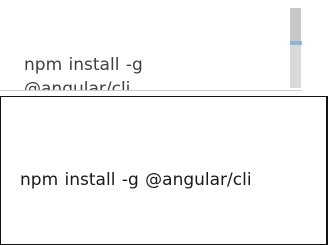 Image resolution: width=330 pixels, height=245 pixels. Describe the element at coordinates (295, 26) in the screenshot. I see `scrollbar-thumb` at that location.